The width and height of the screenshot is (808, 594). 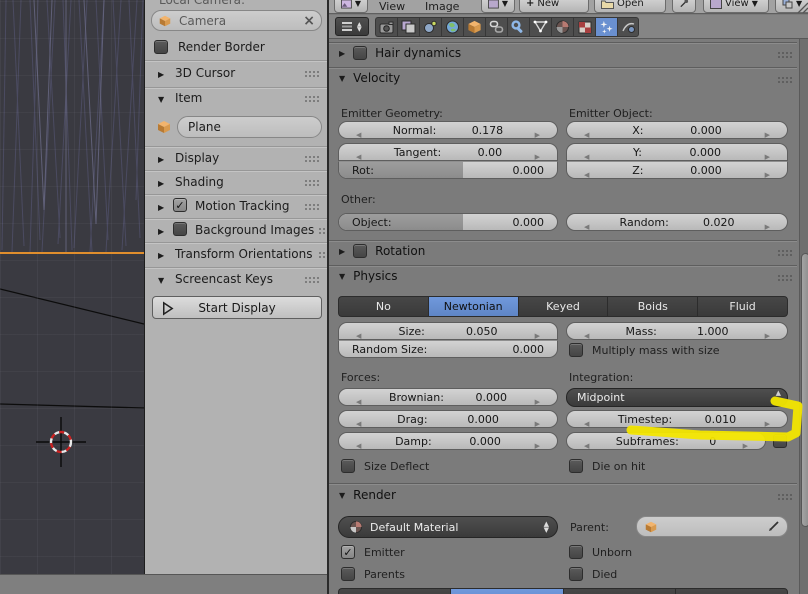 I want to click on parents-checkbox, so click(x=348, y=574).